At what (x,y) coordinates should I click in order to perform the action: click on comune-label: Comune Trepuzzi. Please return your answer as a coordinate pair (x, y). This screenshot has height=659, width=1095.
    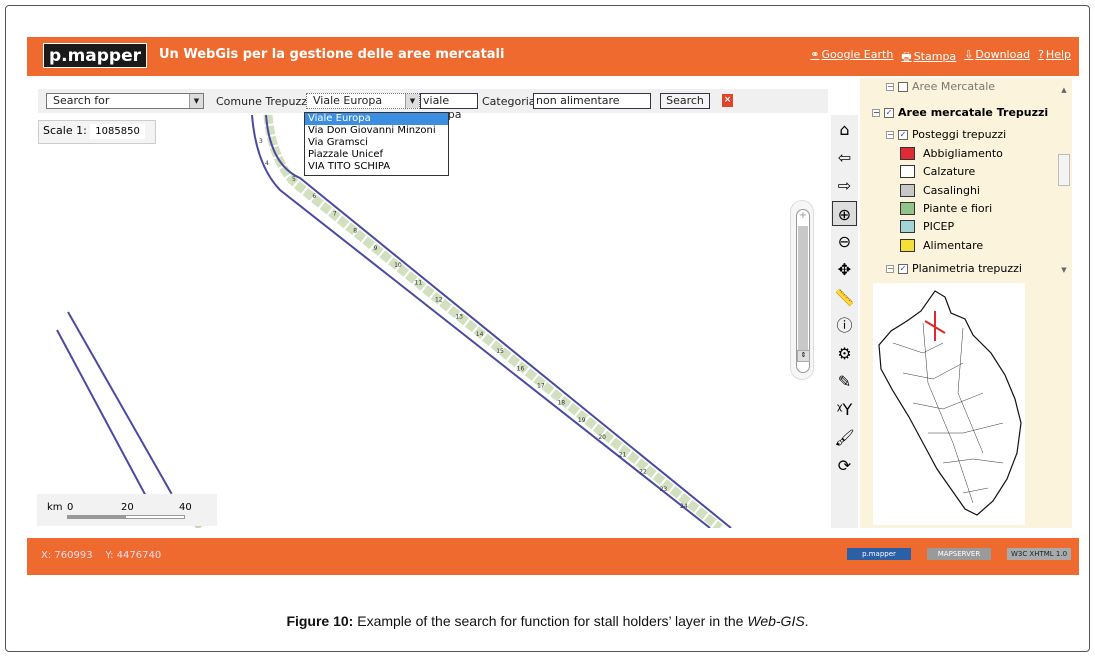
    Looking at the image, I should click on (263, 101).